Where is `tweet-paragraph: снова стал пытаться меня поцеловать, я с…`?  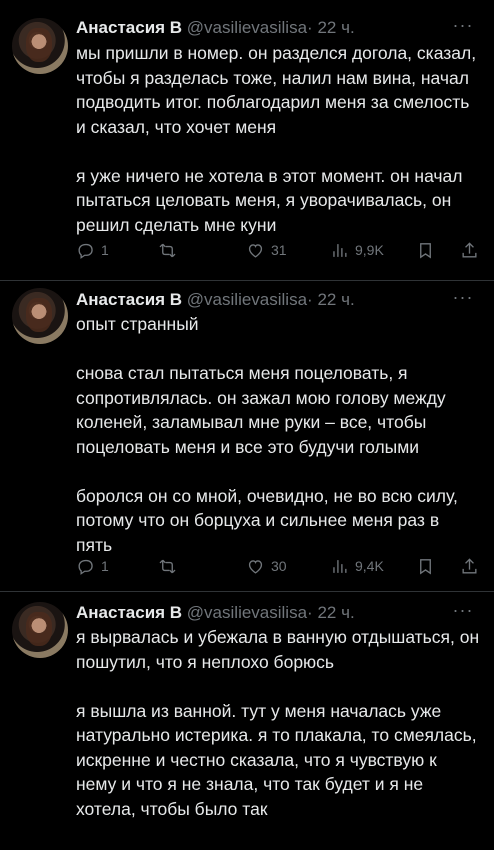 tweet-paragraph: снова стал пытаться меня поцеловать, я с… is located at coordinates (261, 410).